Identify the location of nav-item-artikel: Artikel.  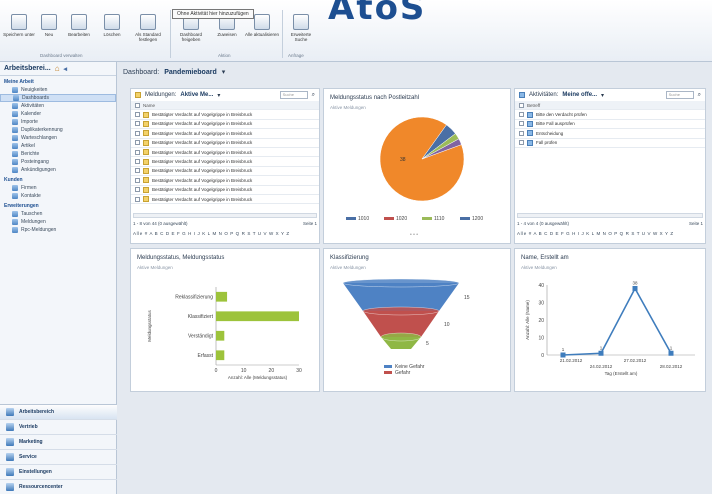
(58, 146).